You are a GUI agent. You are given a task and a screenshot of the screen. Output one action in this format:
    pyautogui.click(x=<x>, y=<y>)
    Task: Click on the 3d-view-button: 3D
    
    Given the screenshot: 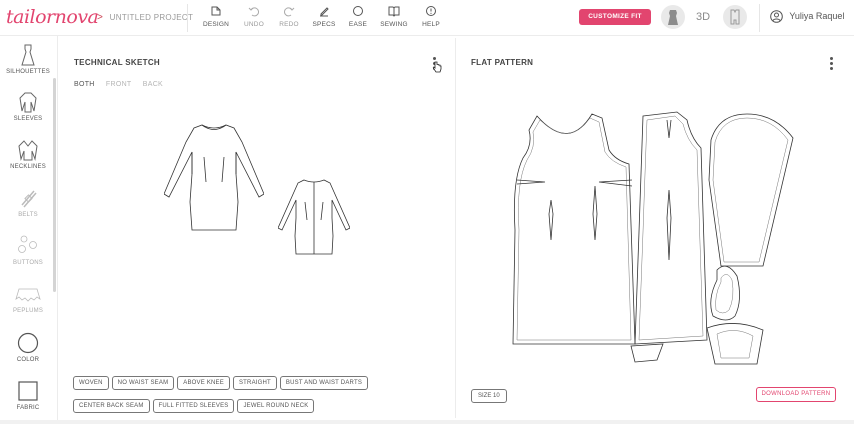 What is the action you would take?
    pyautogui.click(x=703, y=17)
    